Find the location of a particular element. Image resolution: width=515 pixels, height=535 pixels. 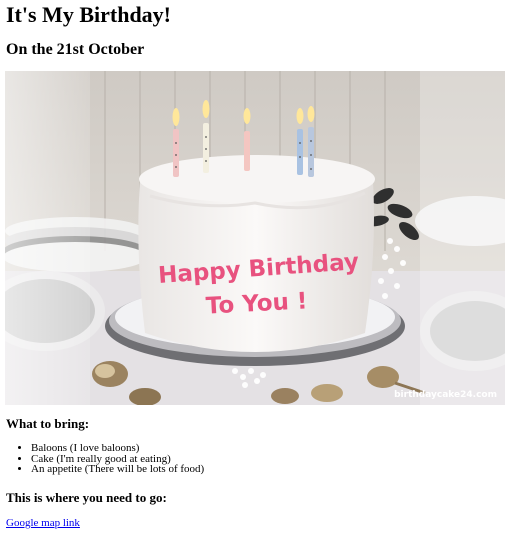

watermark-text: birthdaycake24.com is located at coordinates (445, 395).